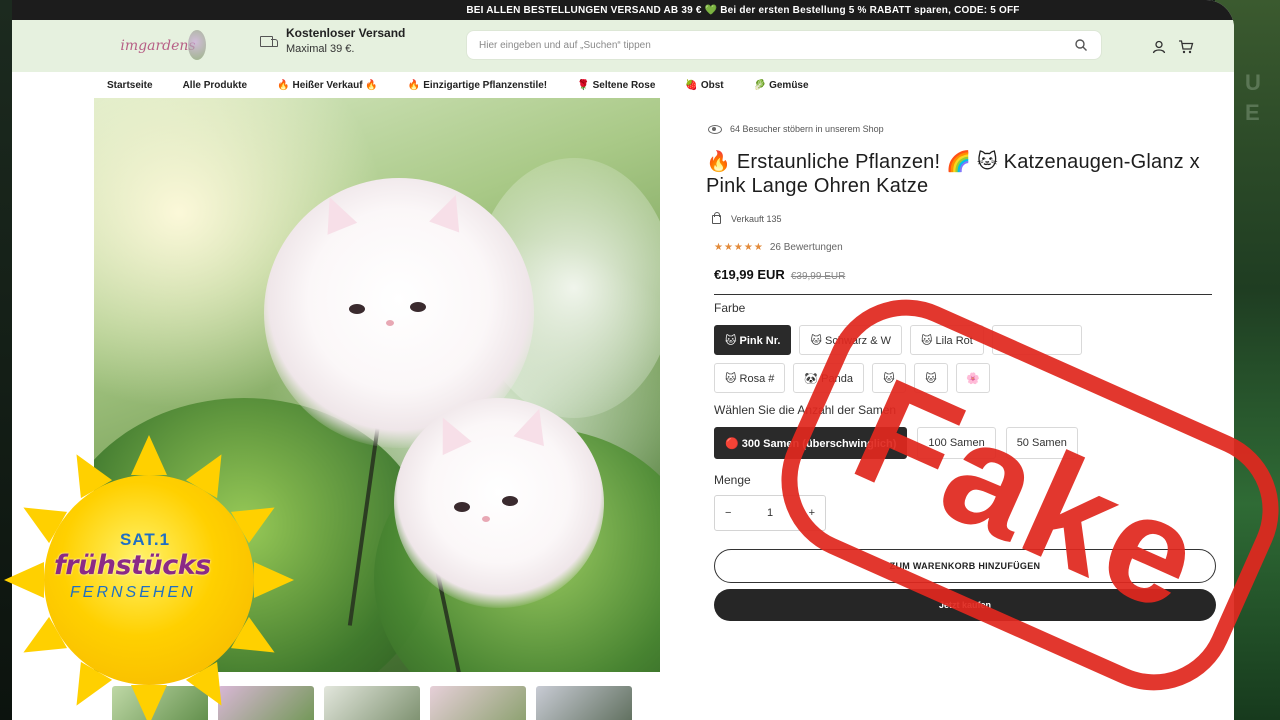 This screenshot has width=1280, height=720. I want to click on nav-label: Obst, so click(712, 85).